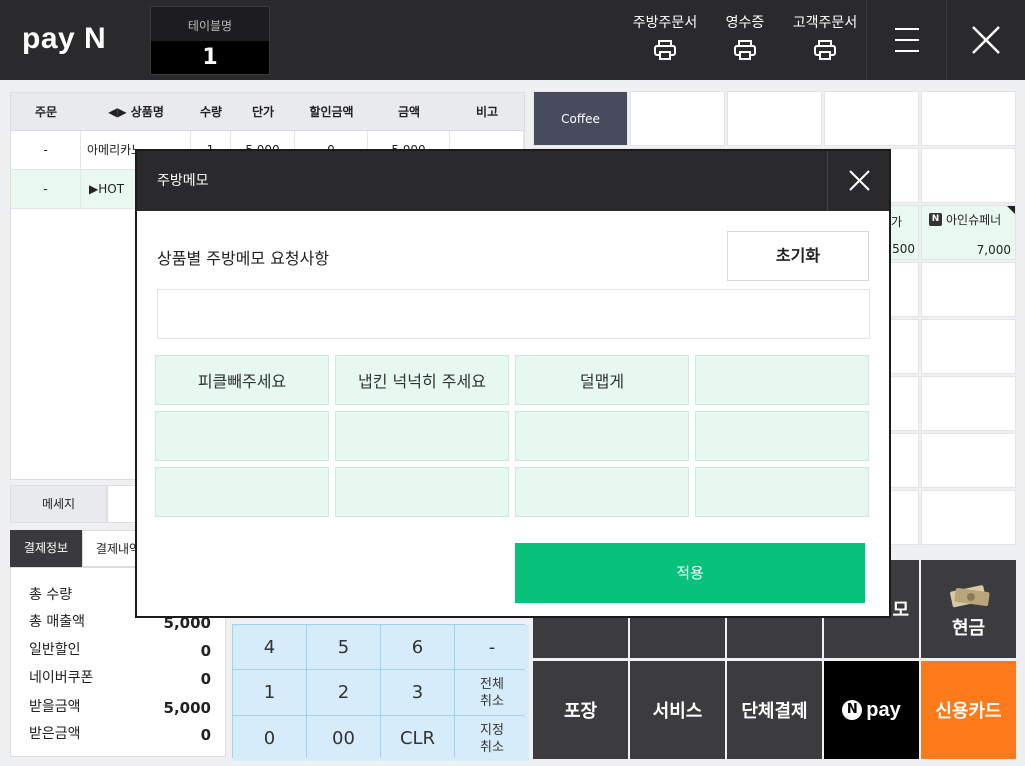  I want to click on npay-icon: N, so click(852, 710).